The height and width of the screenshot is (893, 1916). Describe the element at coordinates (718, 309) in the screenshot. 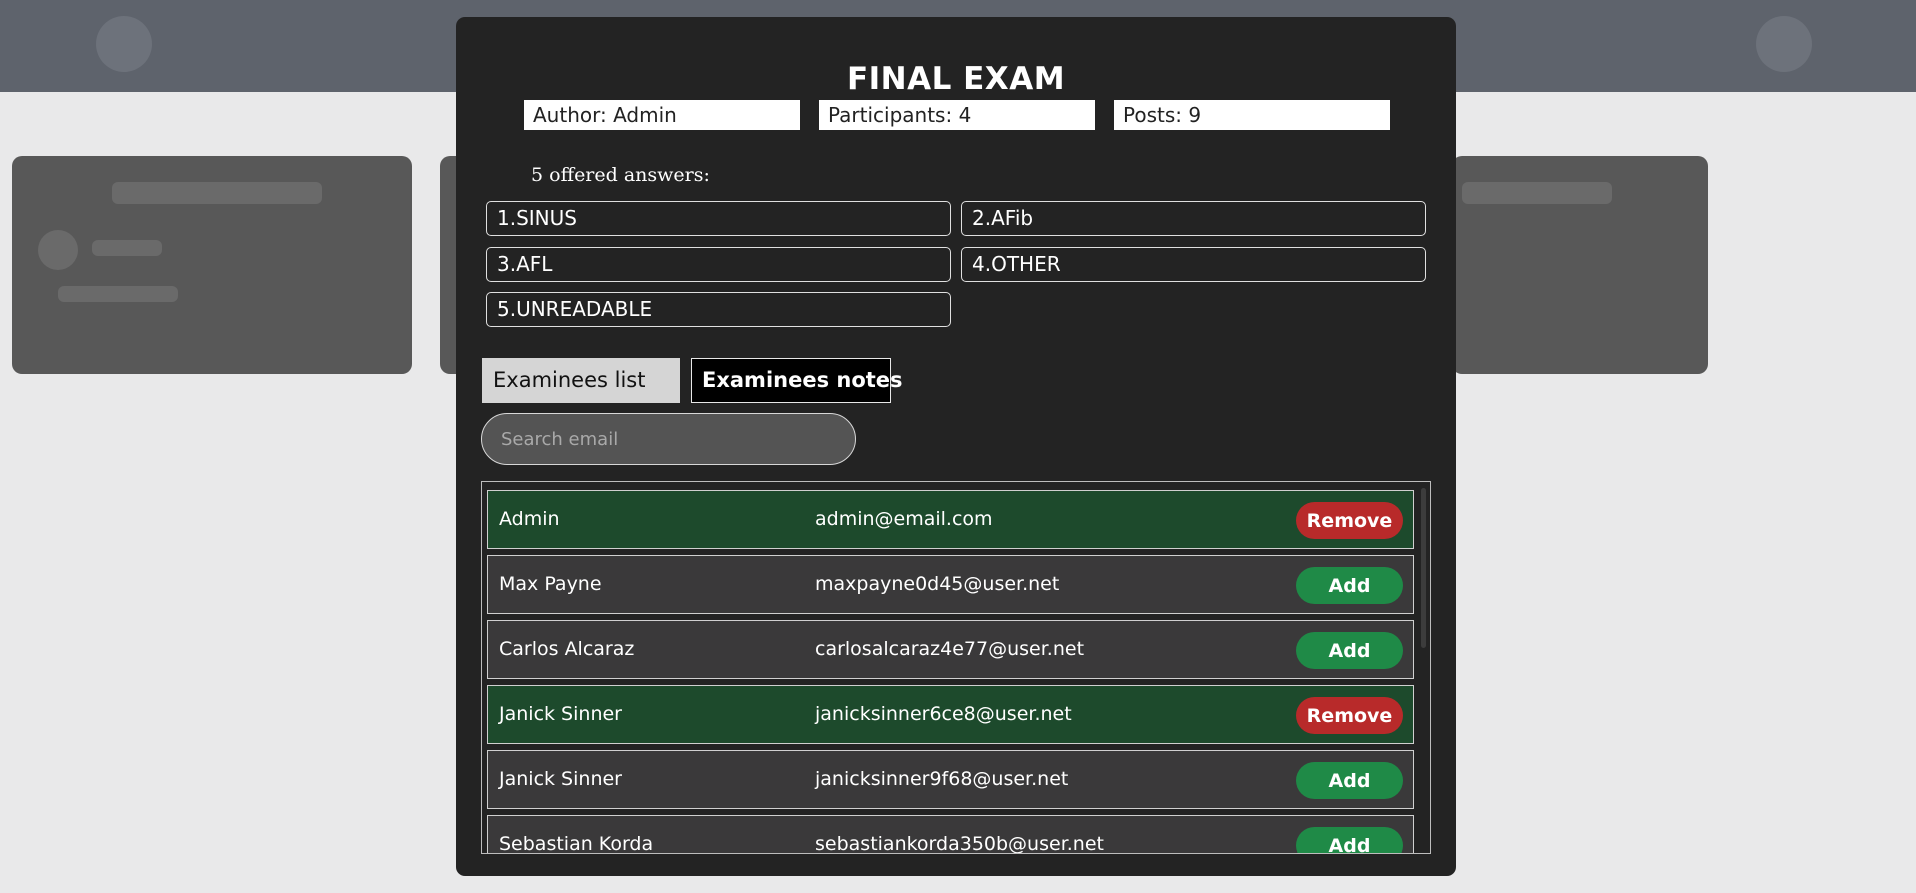

I see `answer-option: 5.UNREADABLE` at that location.